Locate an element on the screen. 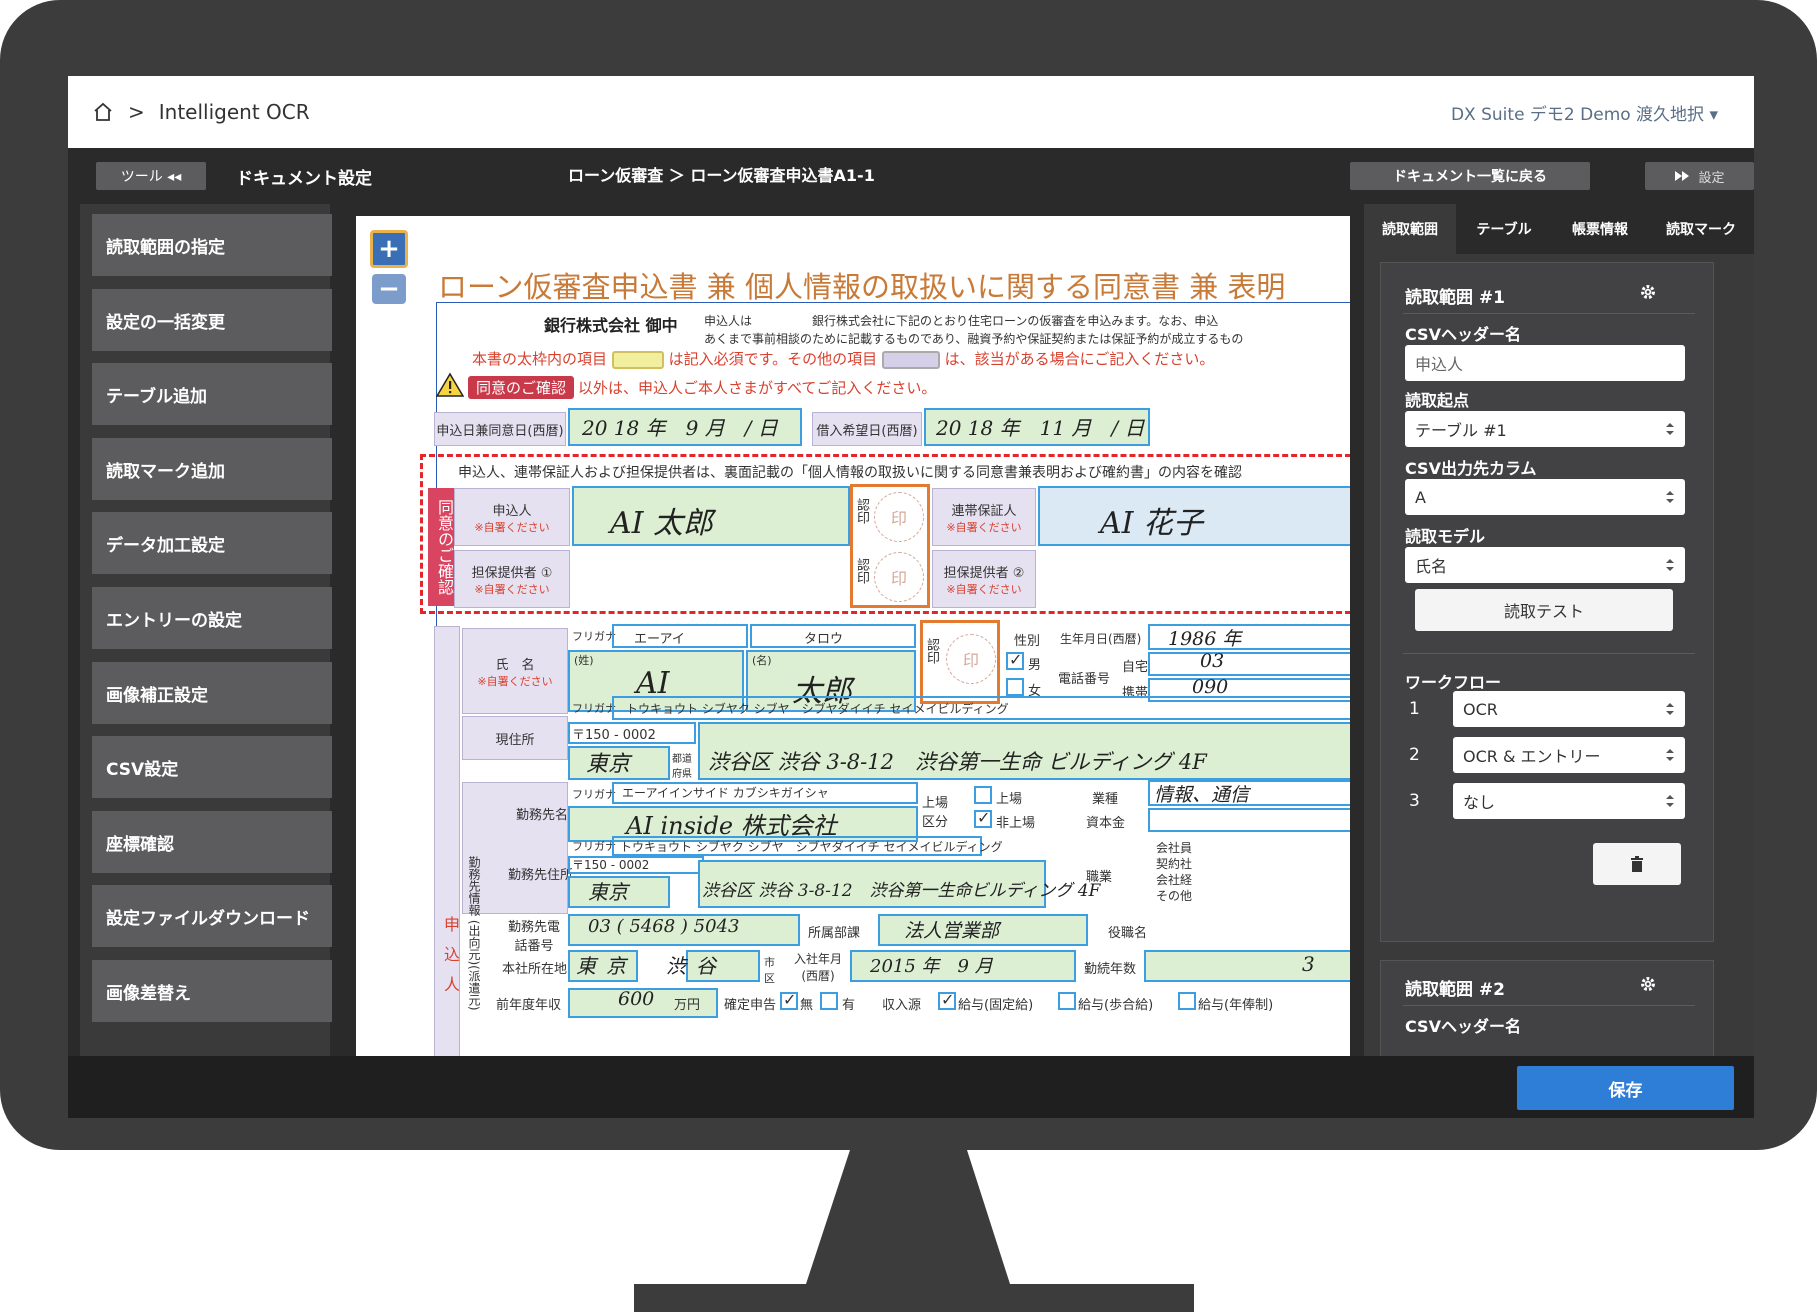 This screenshot has height=1312, width=1817. src2-checkbox is located at coordinates (1067, 1001).